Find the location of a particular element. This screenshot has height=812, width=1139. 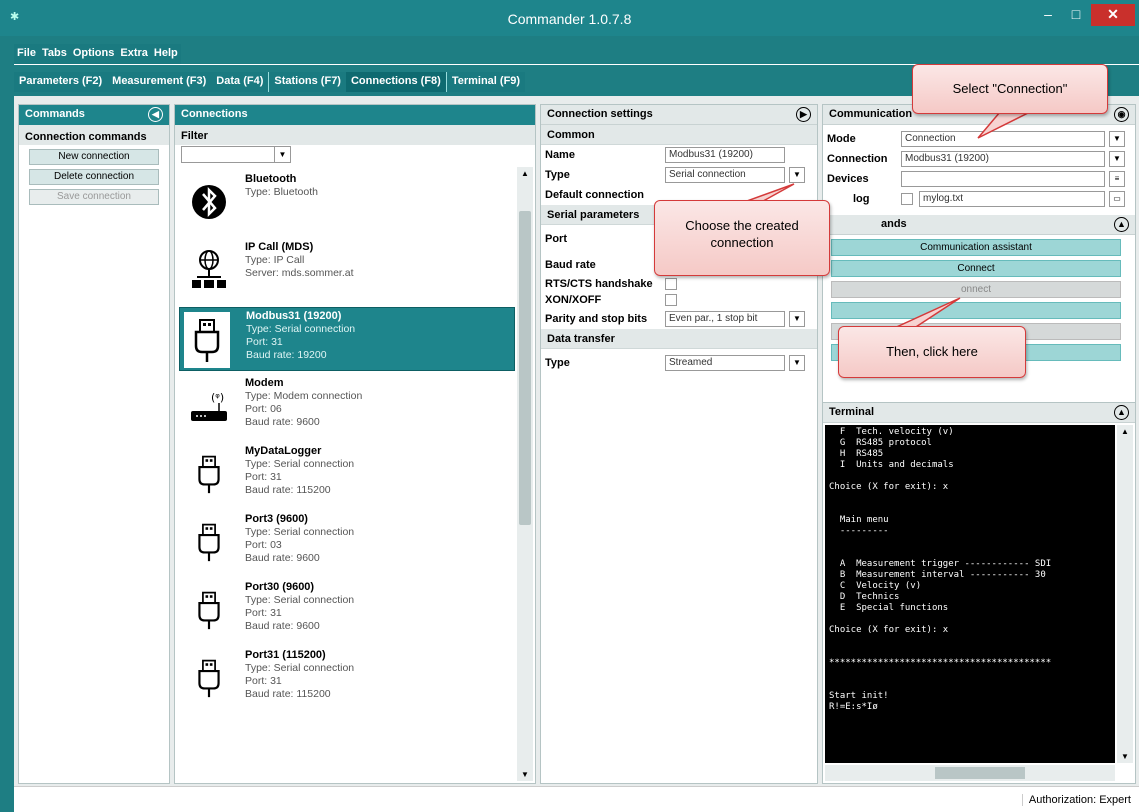

connection-name: Modbus31 (19200) is located at coordinates (294, 316).